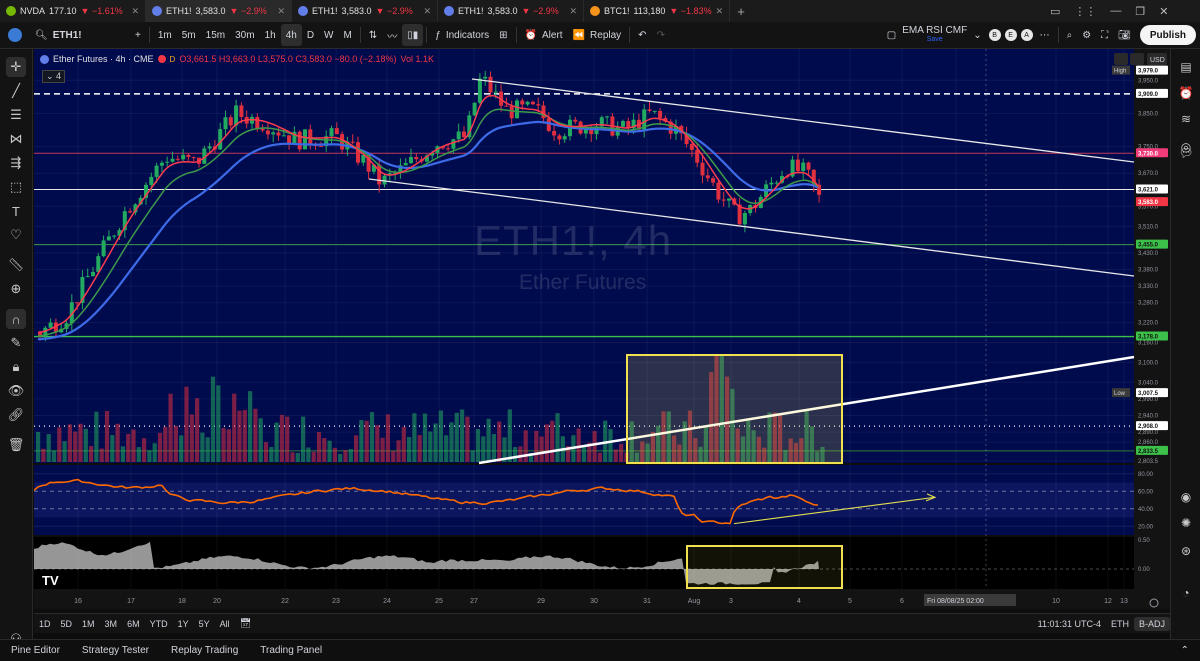 The height and width of the screenshot is (661, 1200). I want to click on range-1D: 1D, so click(45, 624).